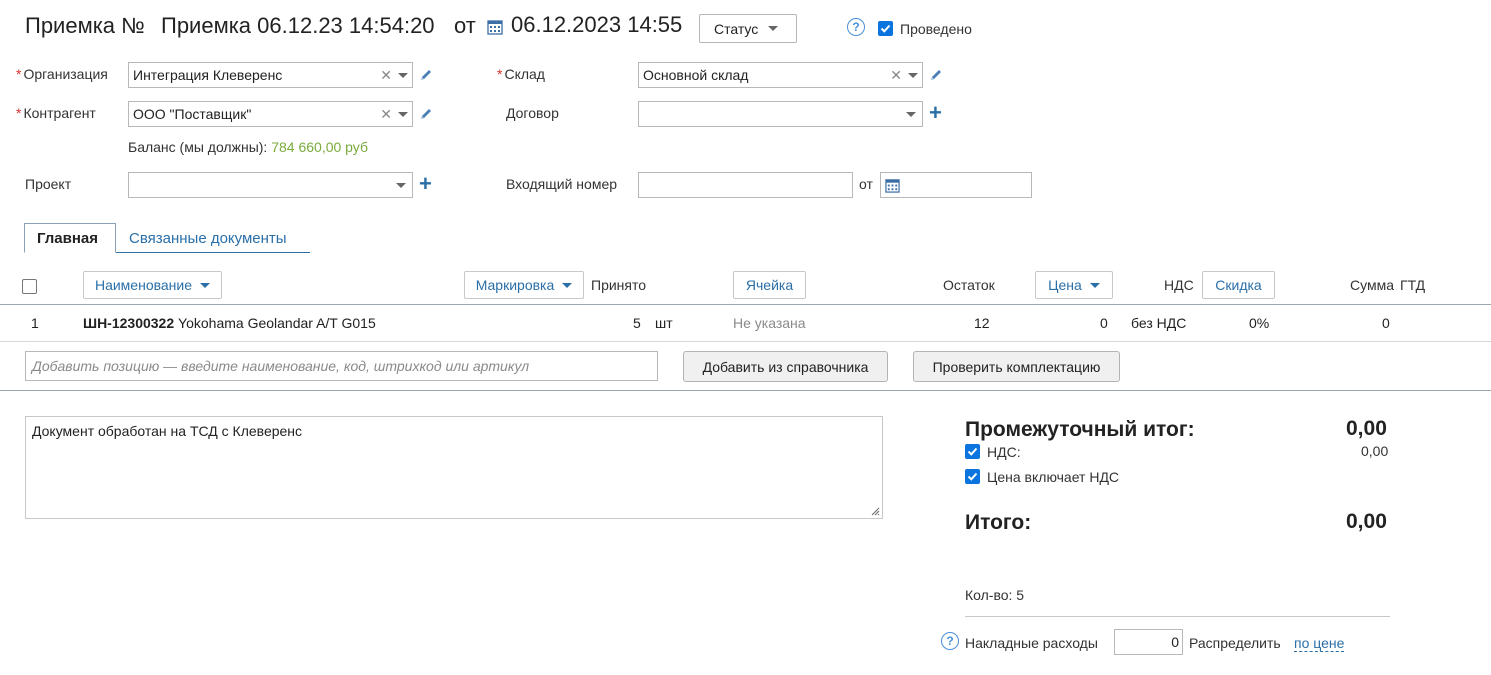 Image resolution: width=1491 pixels, height=675 pixels. I want to click on price-includes-vat-checkbox, so click(972, 476).